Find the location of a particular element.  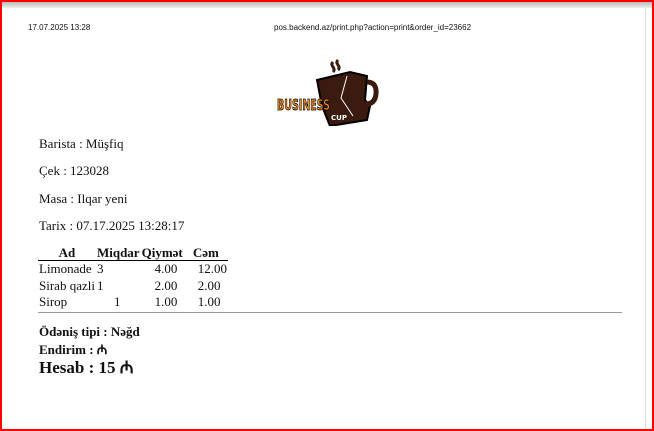

table-row: Sirab qazli 1 2.00 2.00 is located at coordinates (133, 286).